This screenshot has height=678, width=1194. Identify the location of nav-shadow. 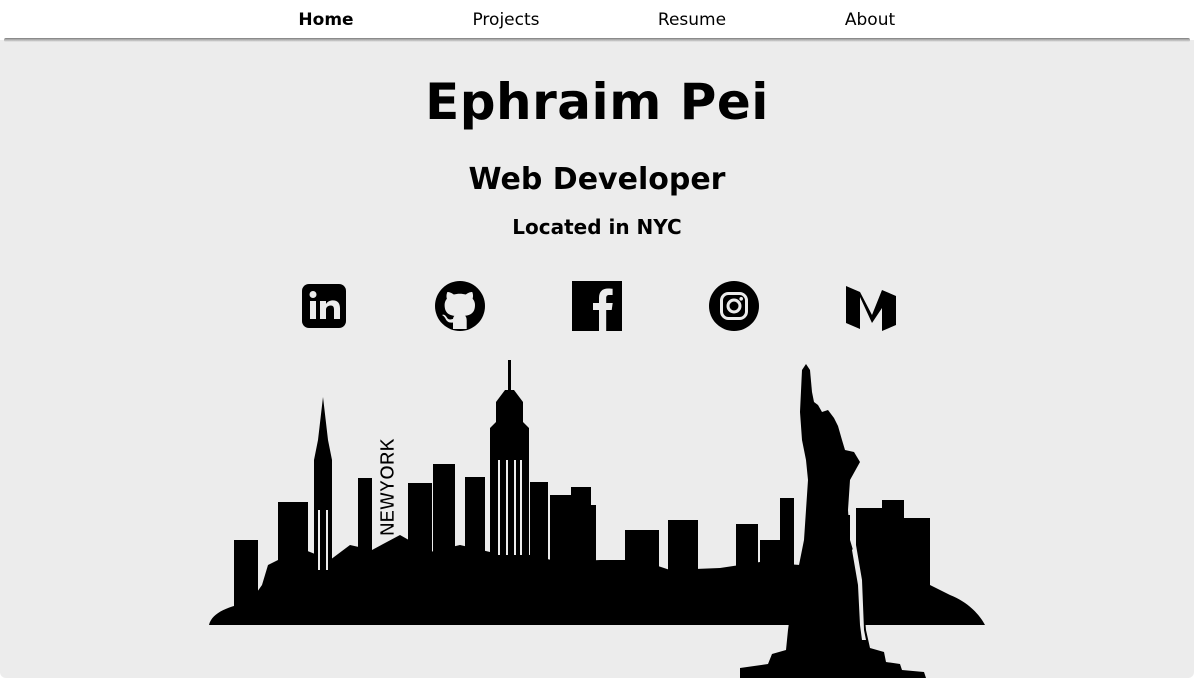
(597, 40).